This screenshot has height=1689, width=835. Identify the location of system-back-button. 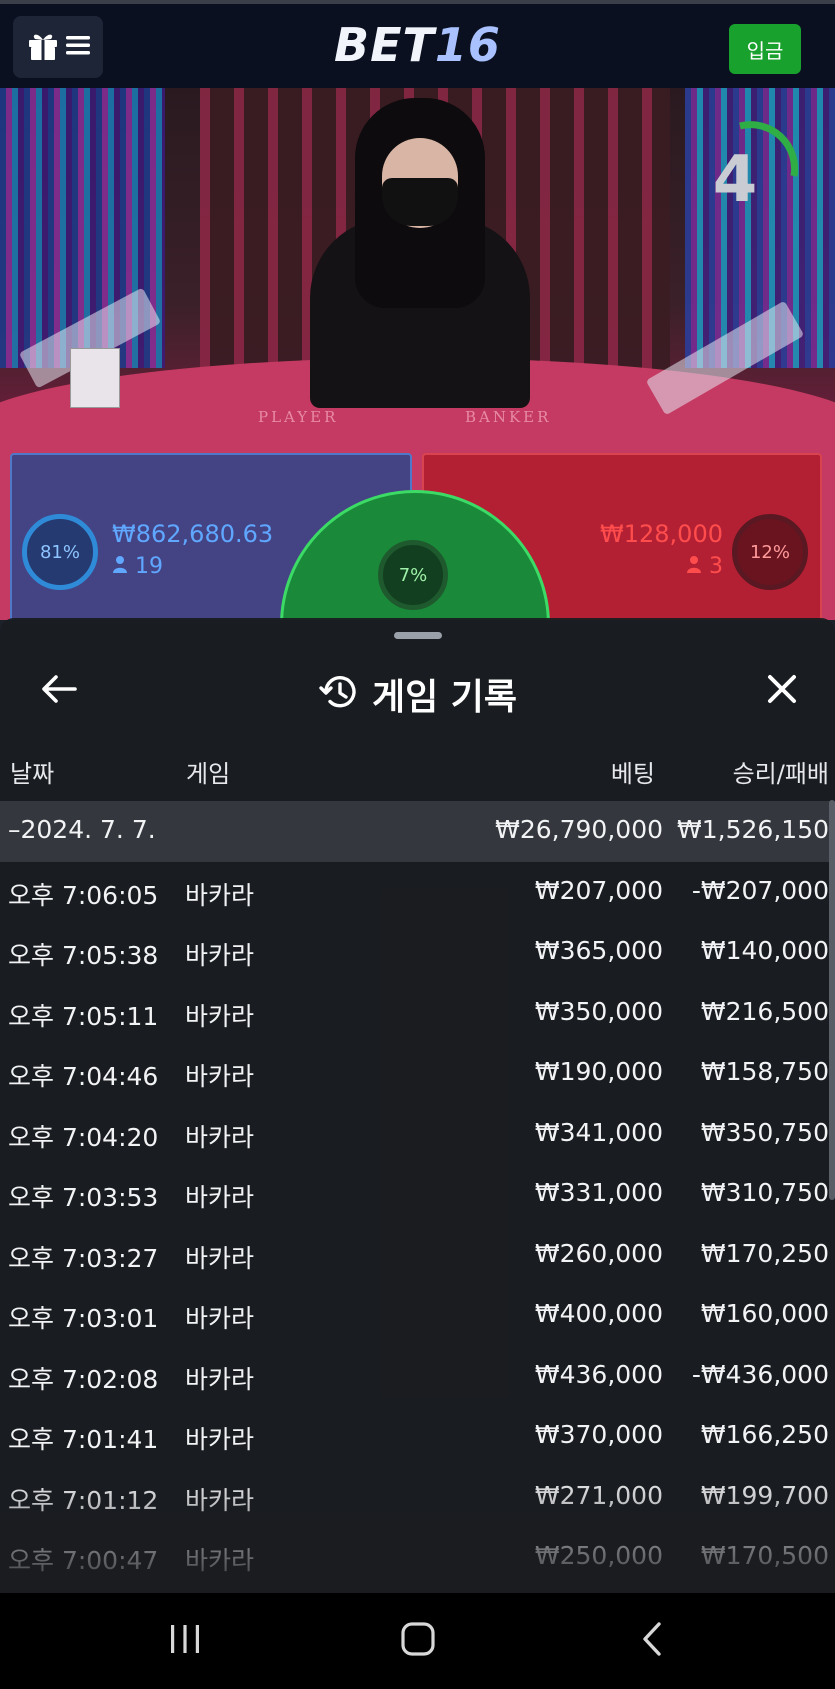
(652, 1641).